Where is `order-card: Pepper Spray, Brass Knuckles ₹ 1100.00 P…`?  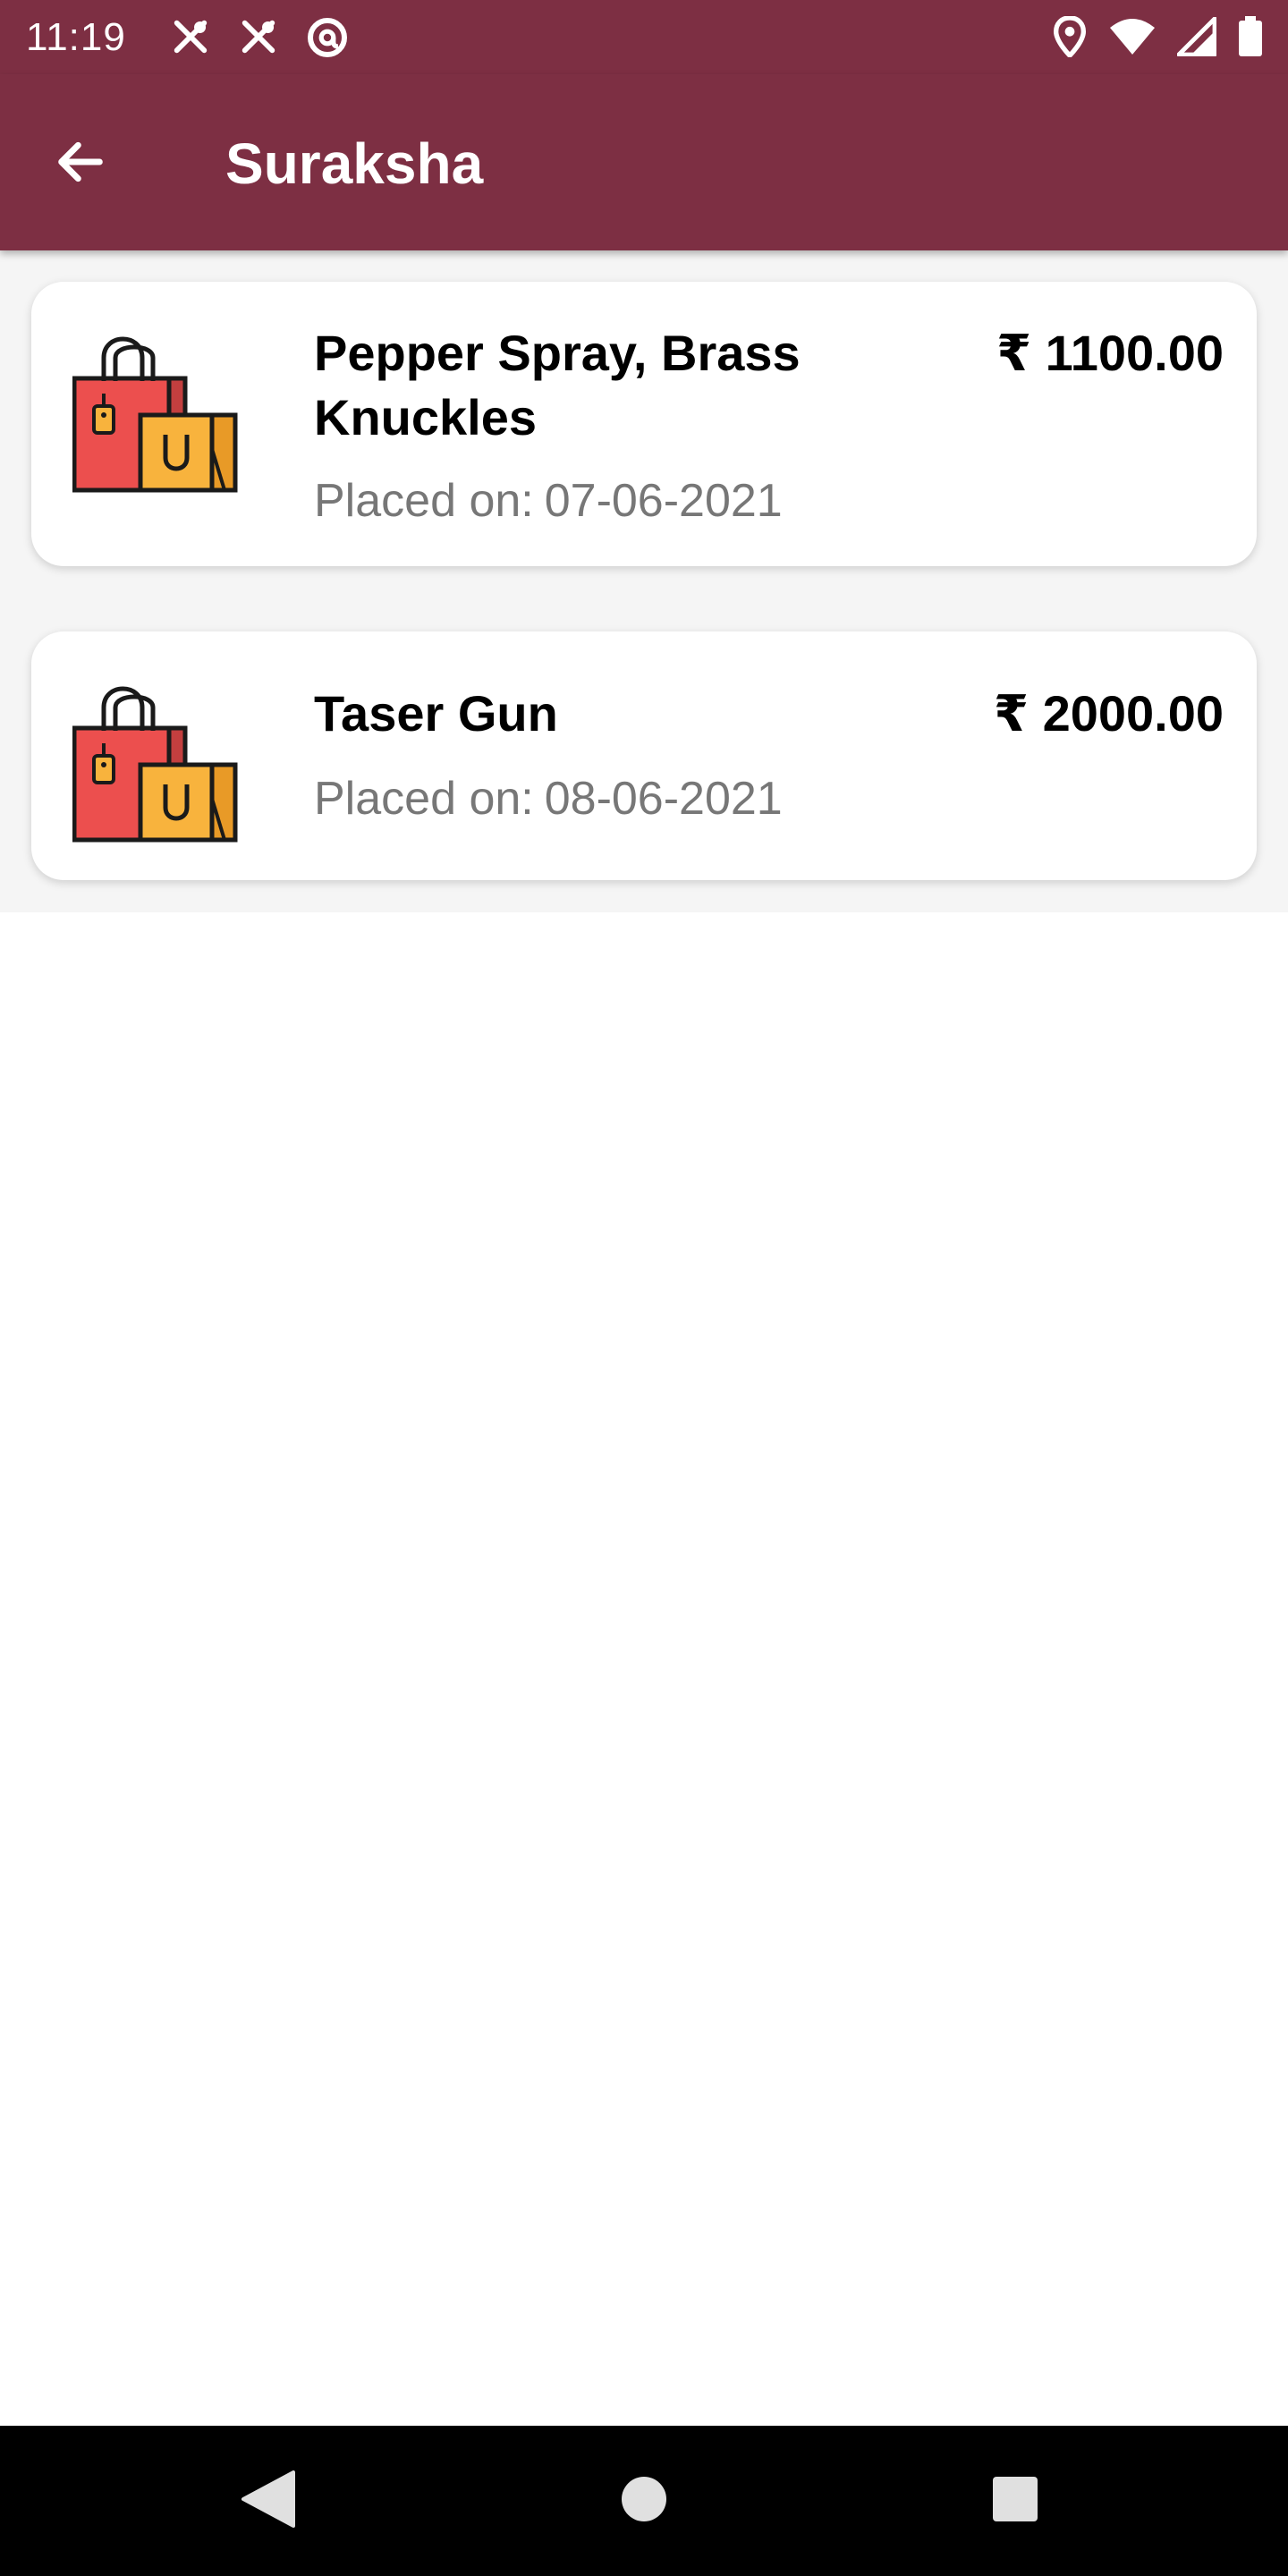 order-card: Pepper Spray, Brass Knuckles ₹ 1100.00 P… is located at coordinates (644, 424).